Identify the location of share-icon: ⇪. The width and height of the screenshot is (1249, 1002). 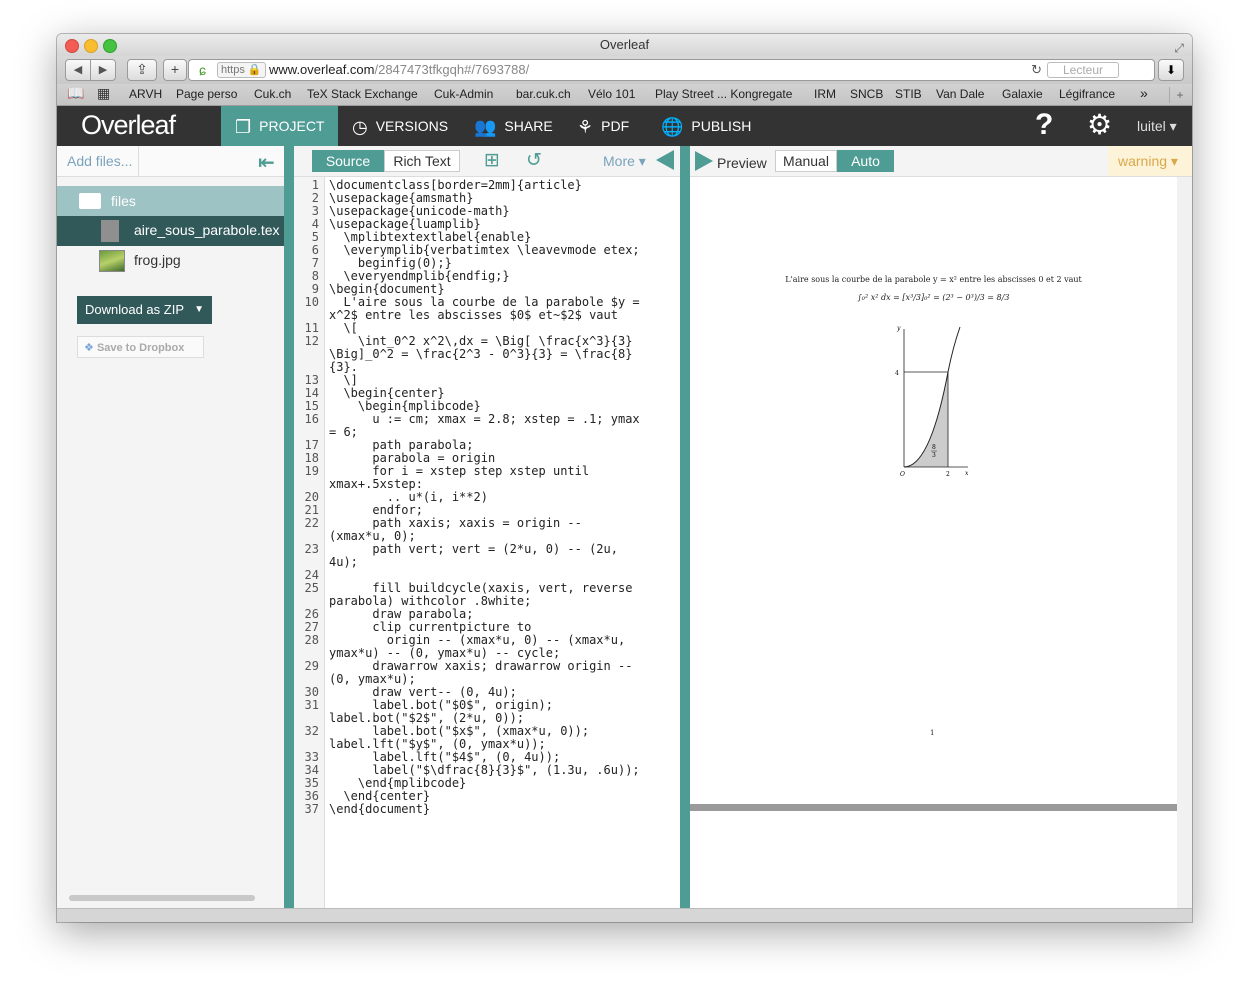
(142, 69).